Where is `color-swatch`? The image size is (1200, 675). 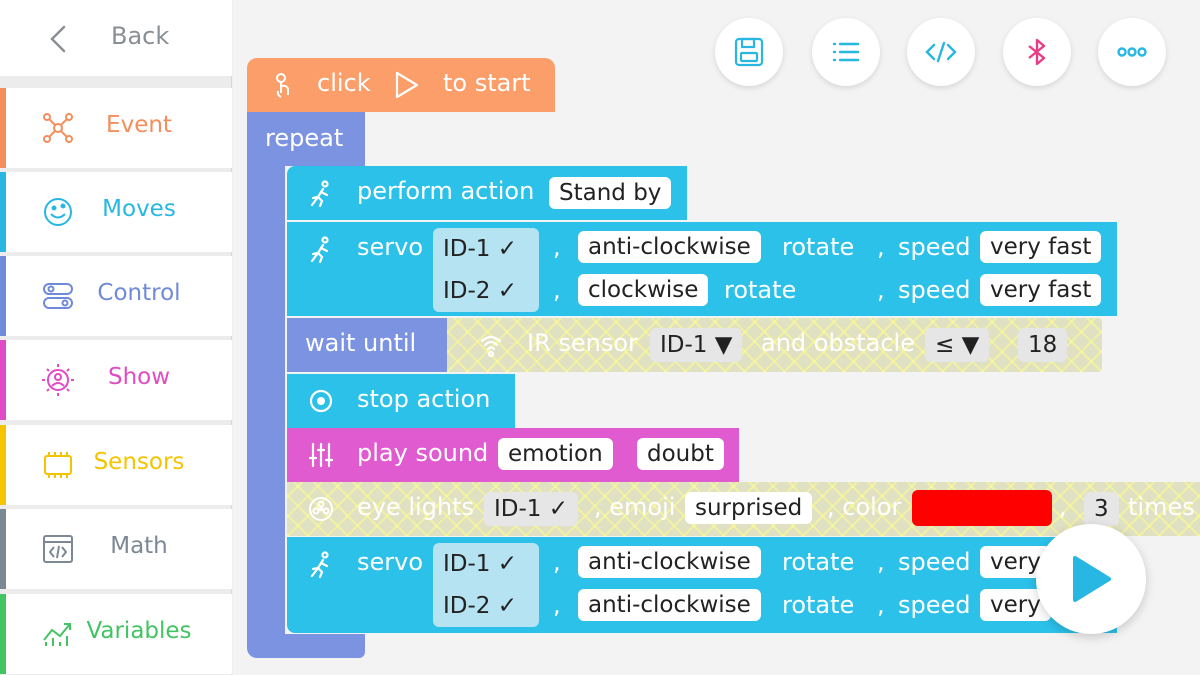
color-swatch is located at coordinates (982, 508).